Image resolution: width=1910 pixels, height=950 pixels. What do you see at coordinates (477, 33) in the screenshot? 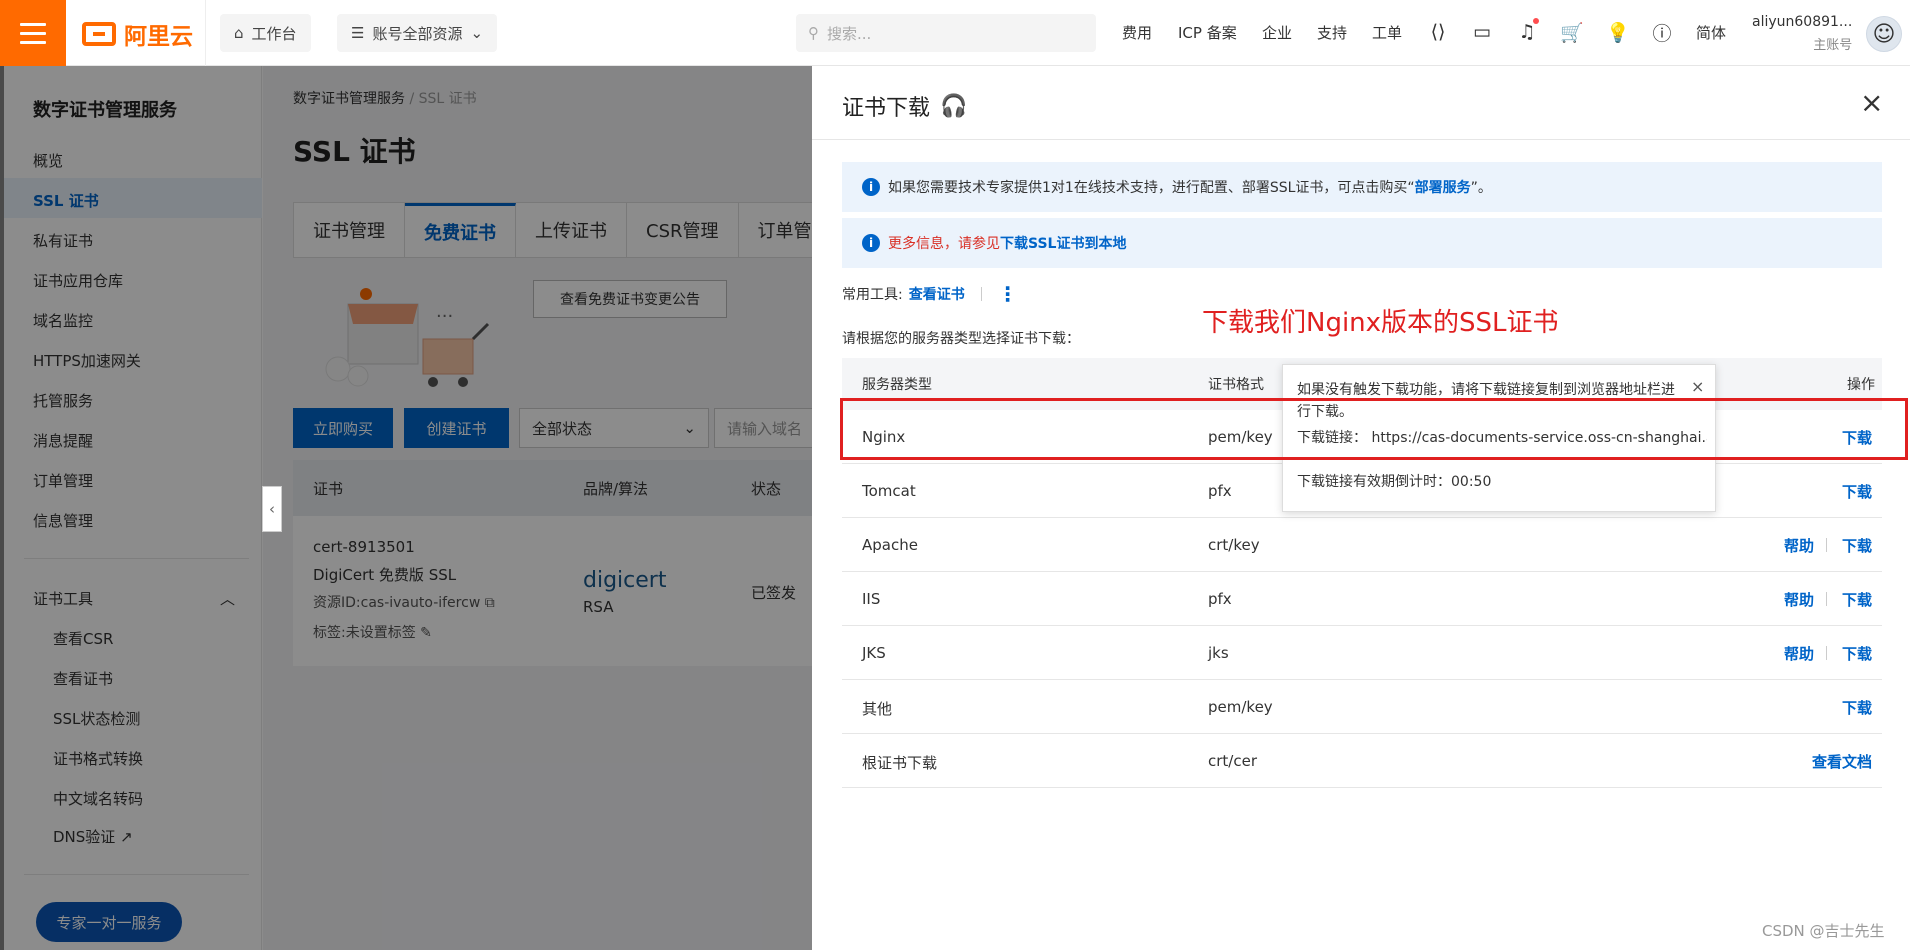
I see `chevron-down-icon: ⌄` at bounding box center [477, 33].